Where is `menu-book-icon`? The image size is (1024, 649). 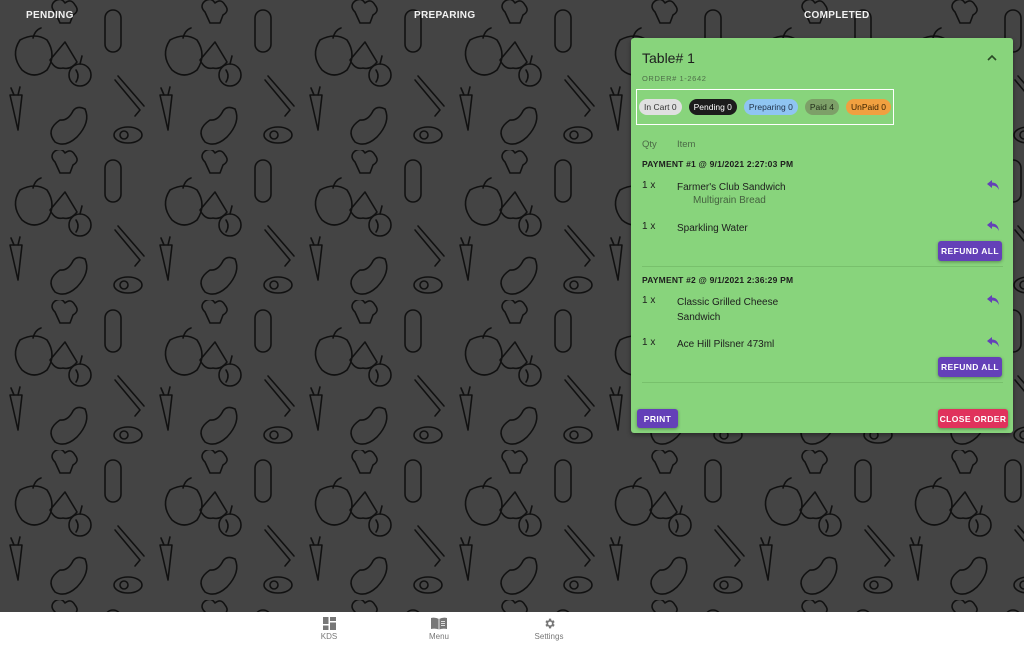
menu-book-icon is located at coordinates (439, 623).